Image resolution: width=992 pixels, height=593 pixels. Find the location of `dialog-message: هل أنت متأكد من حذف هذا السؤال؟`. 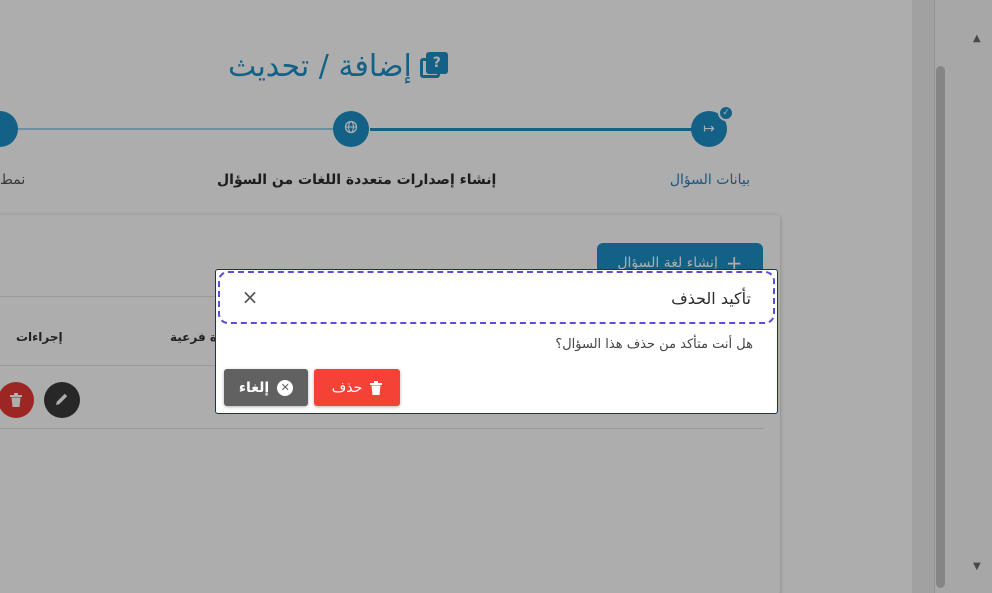

dialog-message: هل أنت متأكد من حذف هذا السؤال؟ is located at coordinates (654, 344).